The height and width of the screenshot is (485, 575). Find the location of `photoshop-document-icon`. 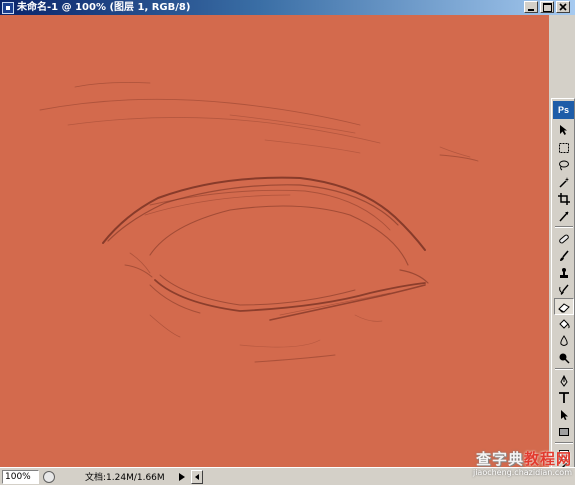

photoshop-document-icon is located at coordinates (8, 7).